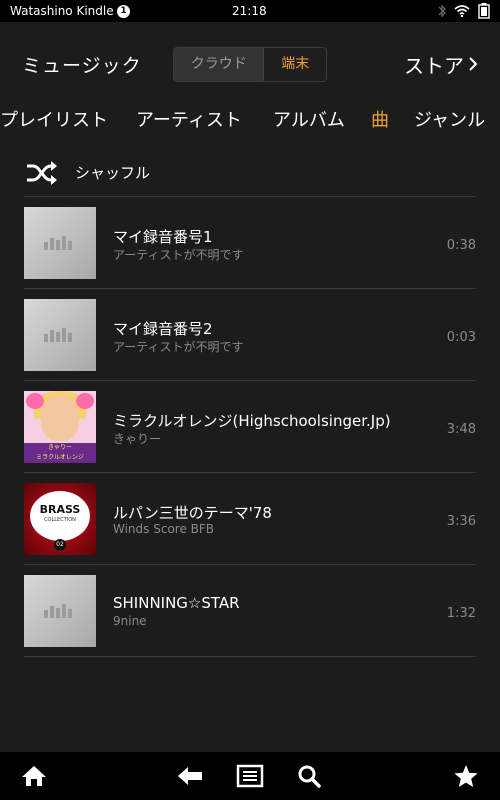 The height and width of the screenshot is (800, 500). What do you see at coordinates (461, 613) in the screenshot?
I see `song-duration: 1:32` at bounding box center [461, 613].